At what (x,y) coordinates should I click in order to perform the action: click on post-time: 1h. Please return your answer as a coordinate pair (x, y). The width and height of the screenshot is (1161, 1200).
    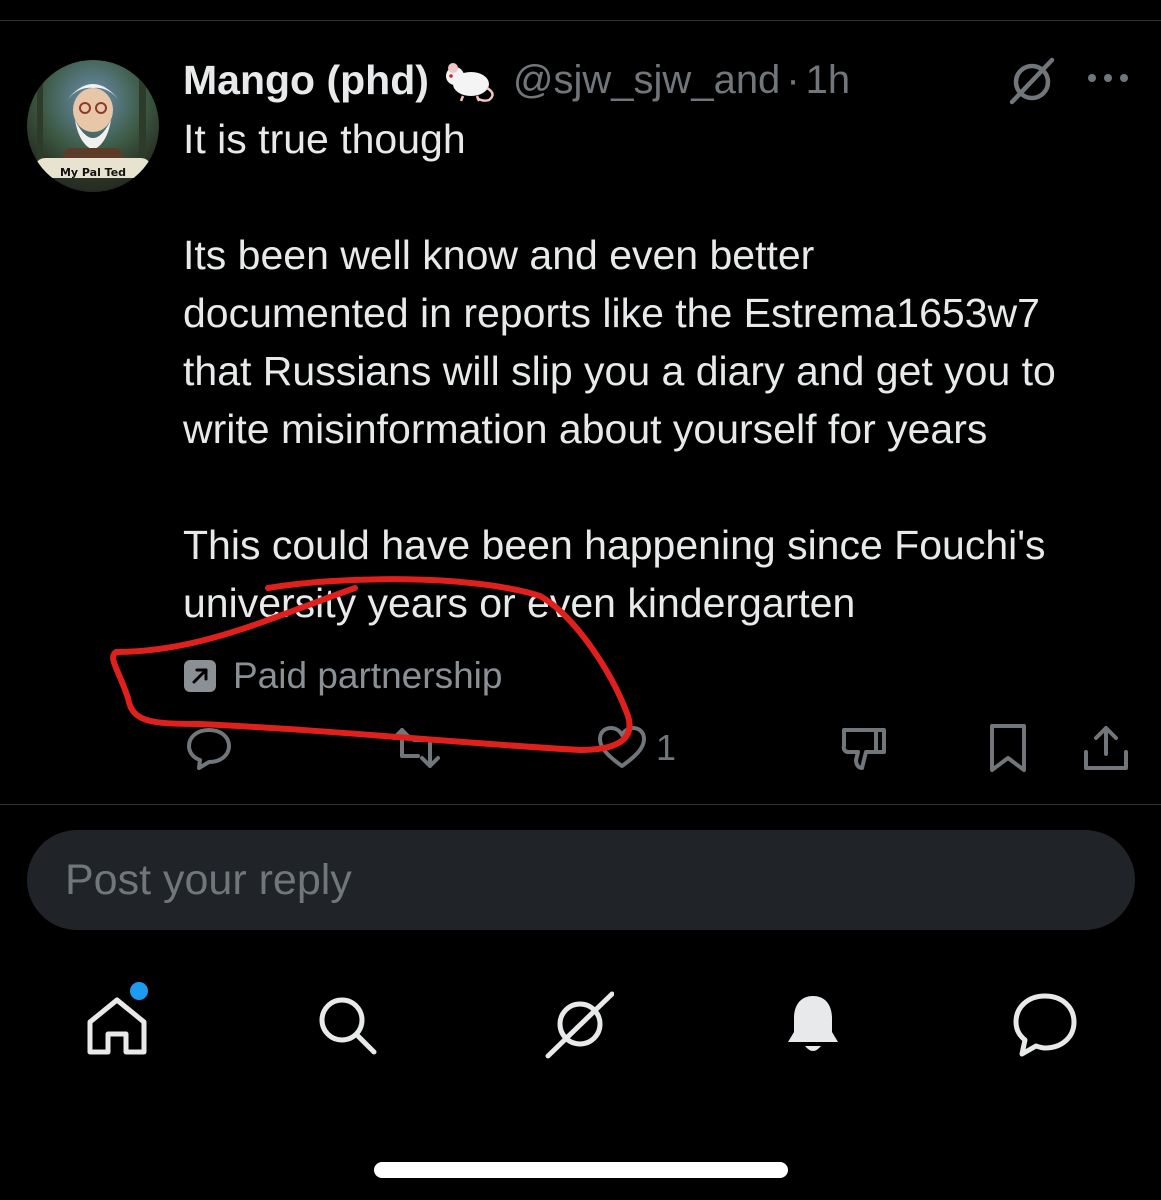
    Looking at the image, I should click on (828, 80).